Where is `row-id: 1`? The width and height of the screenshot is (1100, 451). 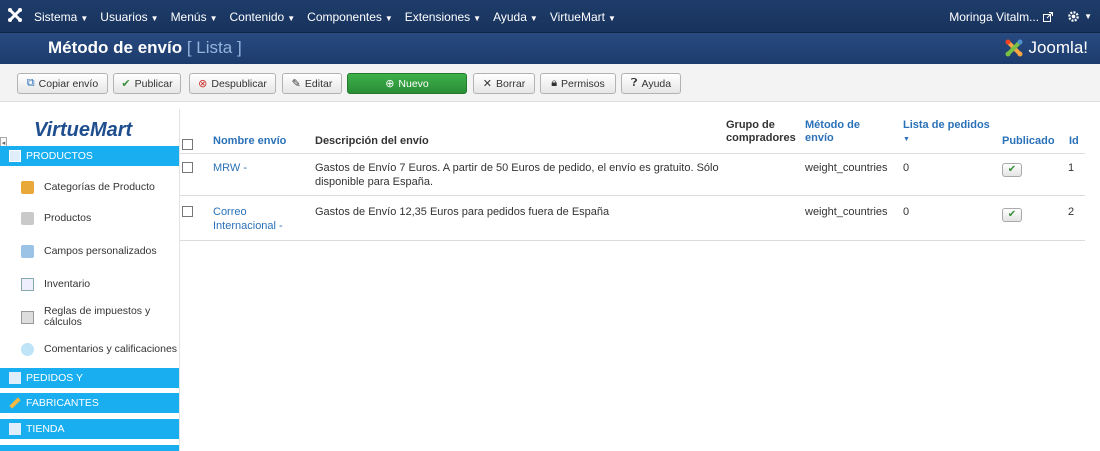
row-id: 1 is located at coordinates (1071, 168).